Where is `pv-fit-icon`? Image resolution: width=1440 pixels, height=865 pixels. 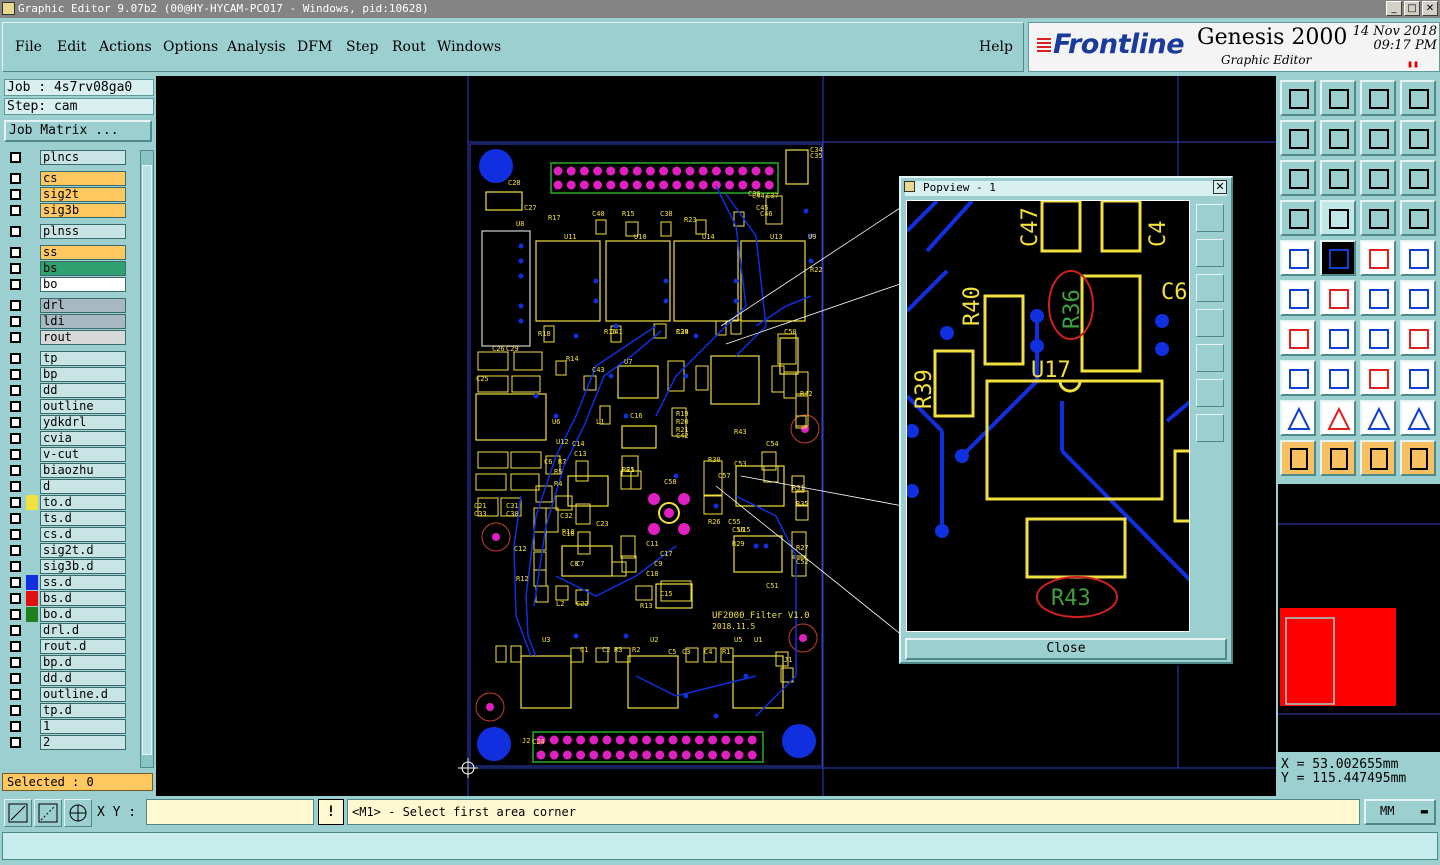 pv-fit-icon is located at coordinates (1210, 393).